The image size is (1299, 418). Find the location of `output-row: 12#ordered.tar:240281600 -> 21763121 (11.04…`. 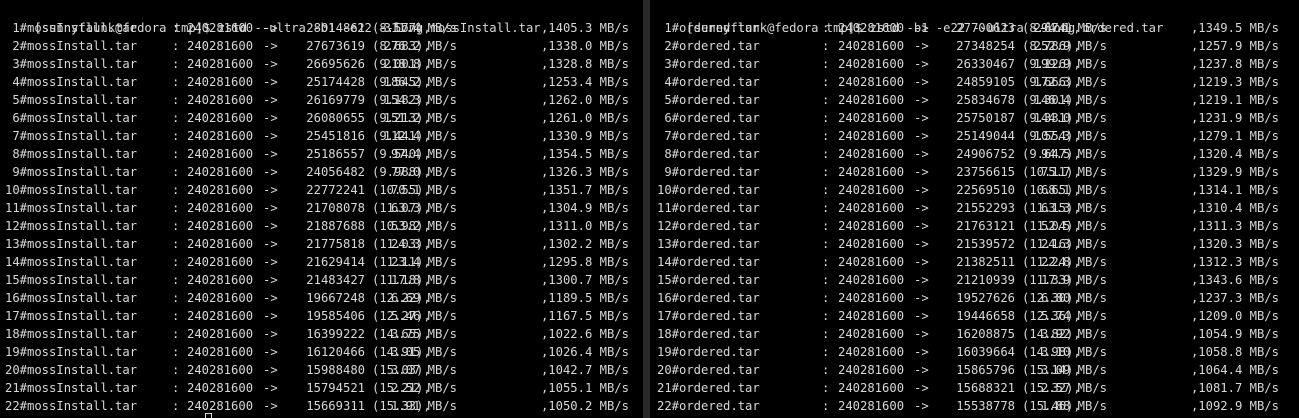

output-row: 12#ordered.tar:240281600 -> 21763121 (11.04… is located at coordinates (974, 226).